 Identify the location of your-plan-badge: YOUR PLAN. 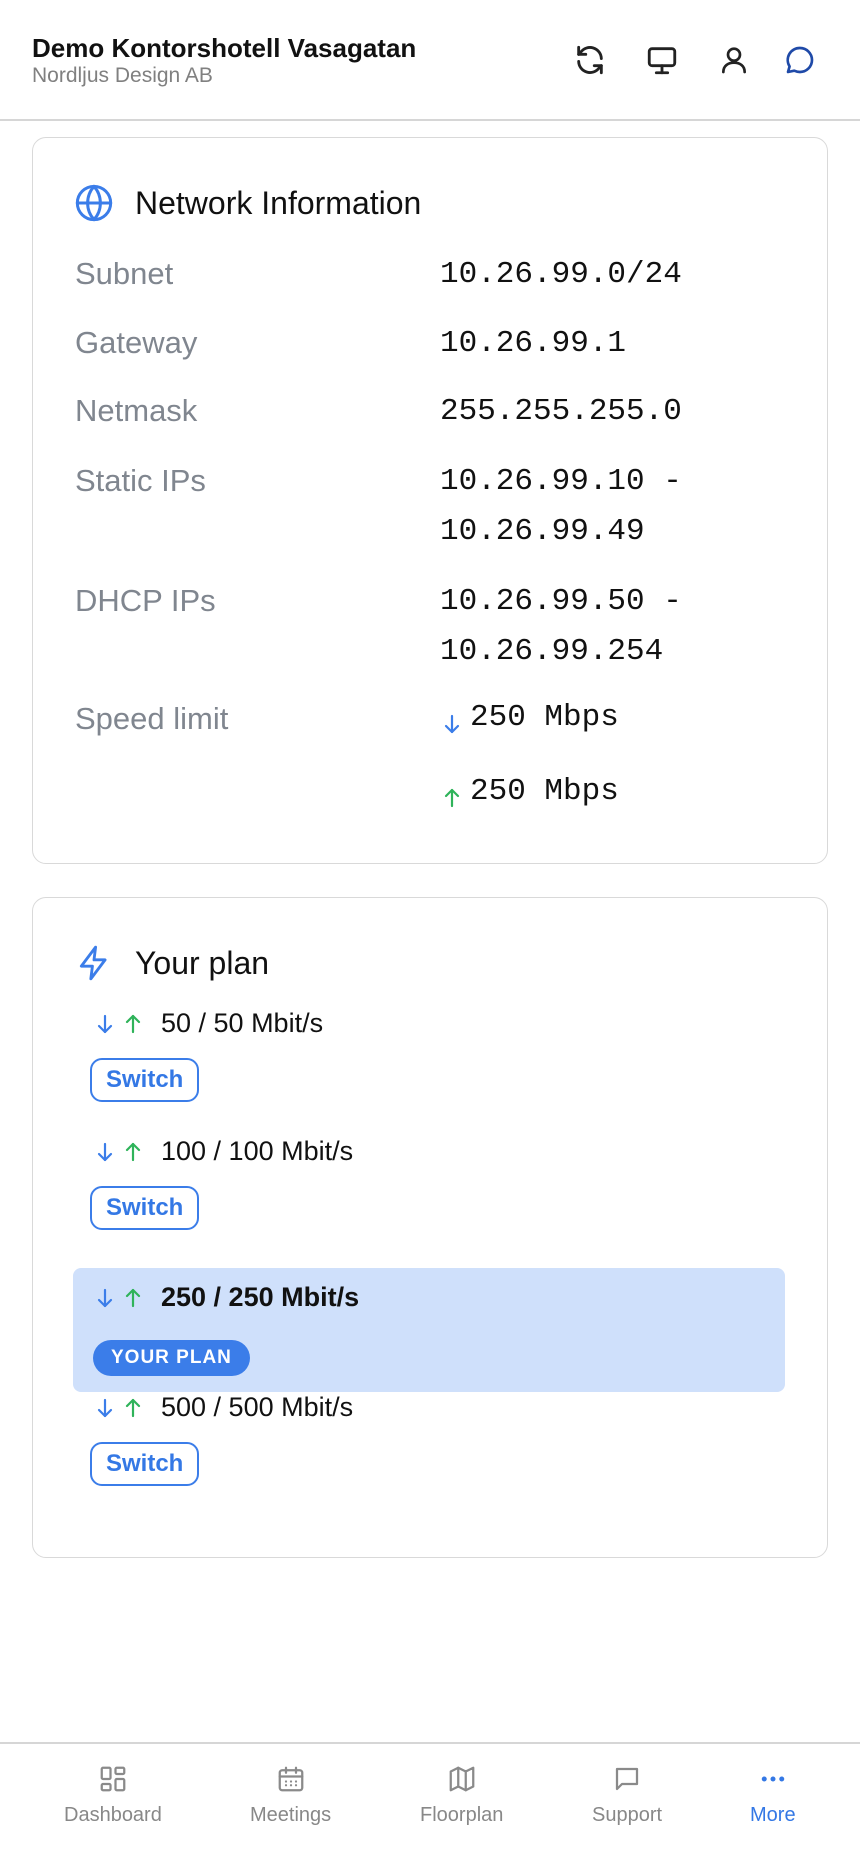
(171, 1358).